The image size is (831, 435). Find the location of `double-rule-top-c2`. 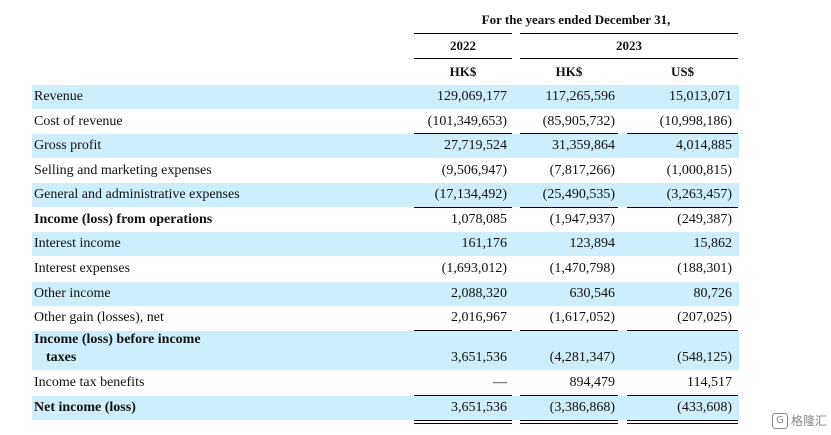

double-rule-top-c2 is located at coordinates (569, 420).